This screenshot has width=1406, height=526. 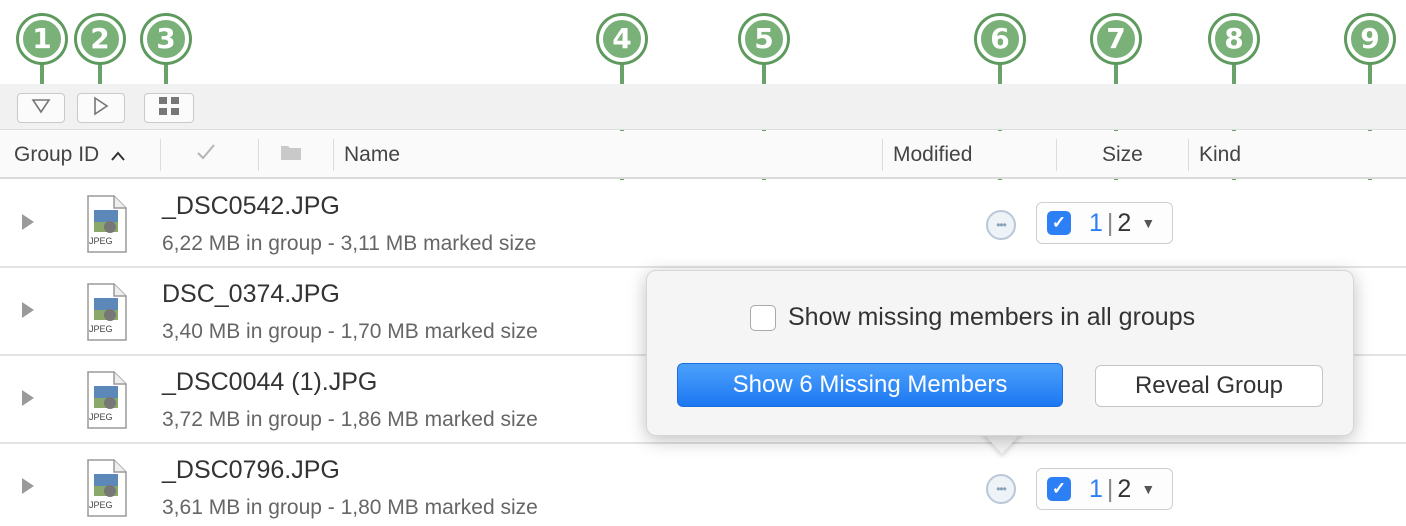 I want to click on triangle-right-outline-icon, so click(x=101, y=108).